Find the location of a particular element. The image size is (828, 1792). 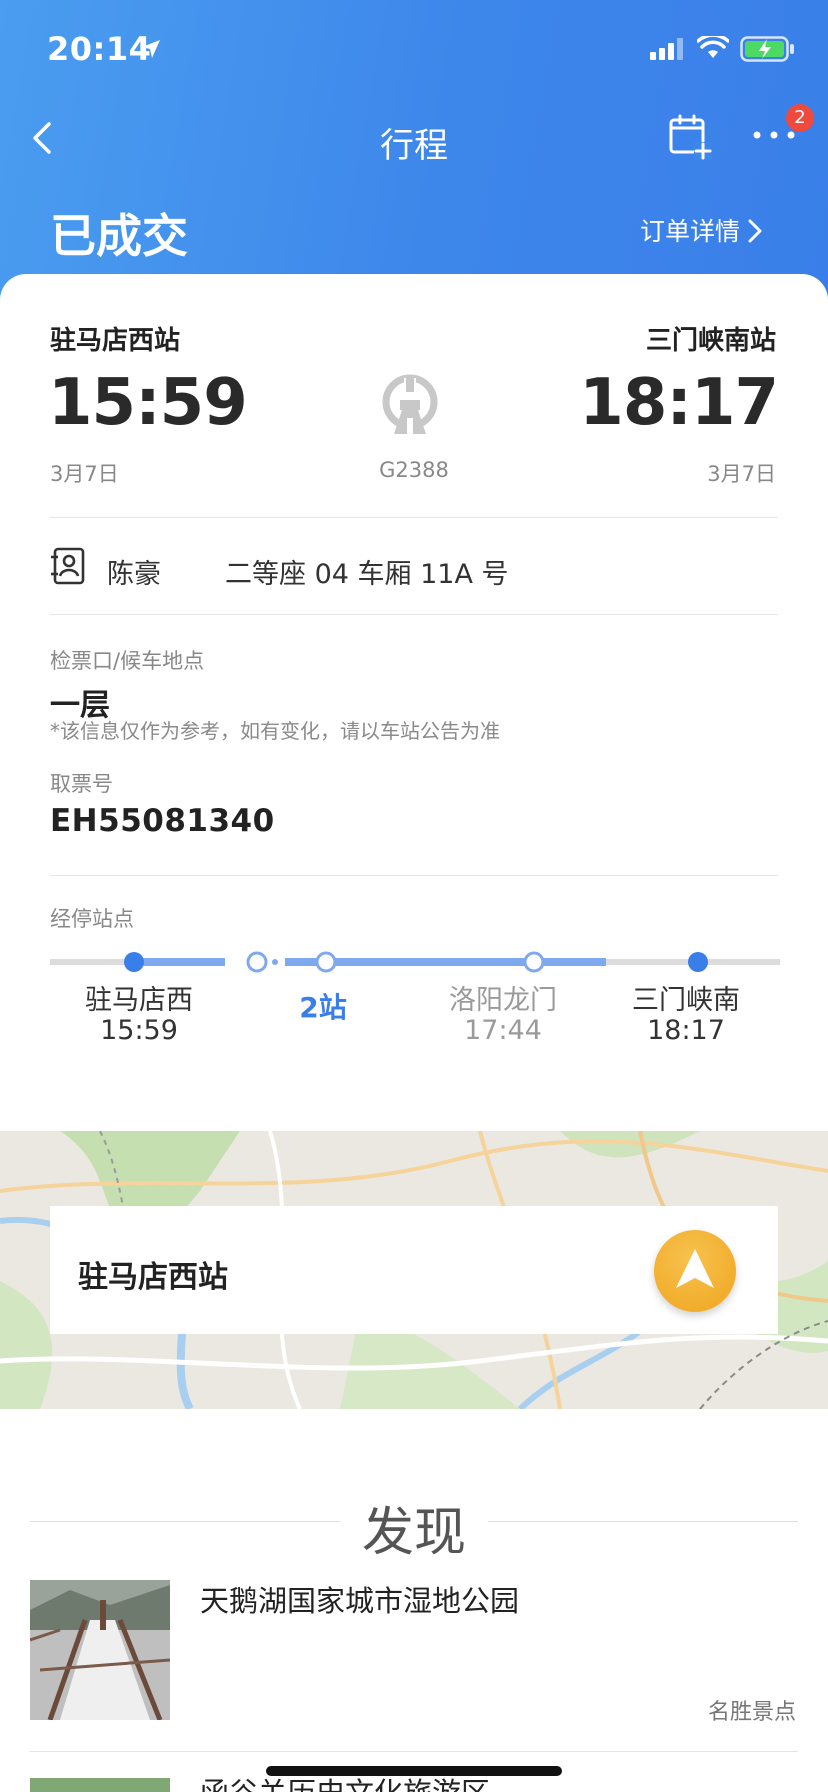

order-detail-label: 订单详情 is located at coordinates (690, 231).